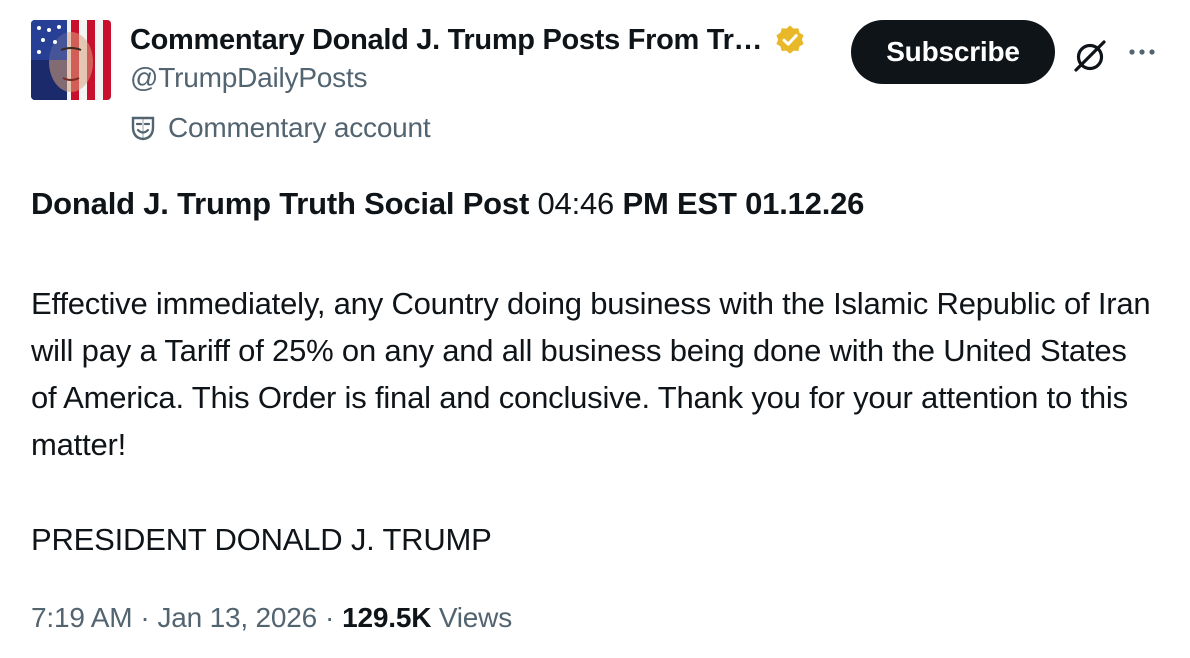  I want to click on views-count: 129.5K, so click(386, 618).